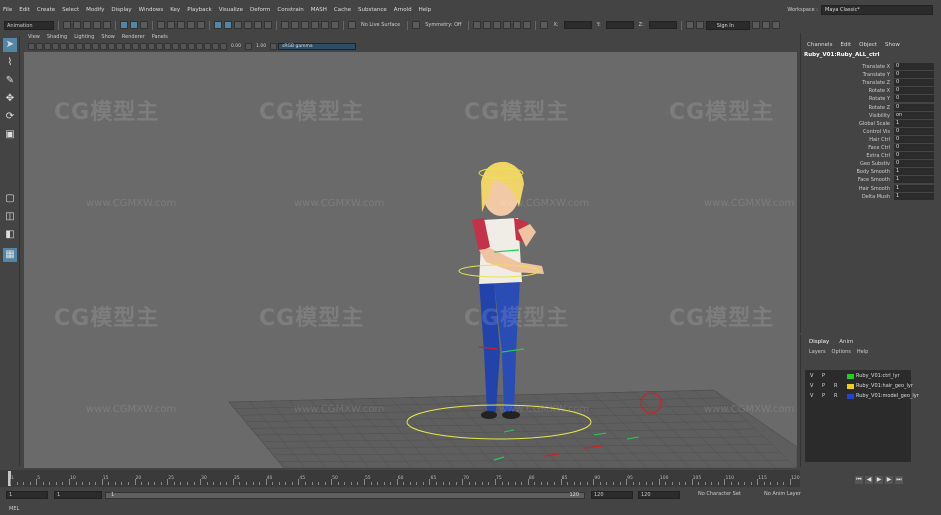  I want to click on safe-title-icon, so click(111, 46).